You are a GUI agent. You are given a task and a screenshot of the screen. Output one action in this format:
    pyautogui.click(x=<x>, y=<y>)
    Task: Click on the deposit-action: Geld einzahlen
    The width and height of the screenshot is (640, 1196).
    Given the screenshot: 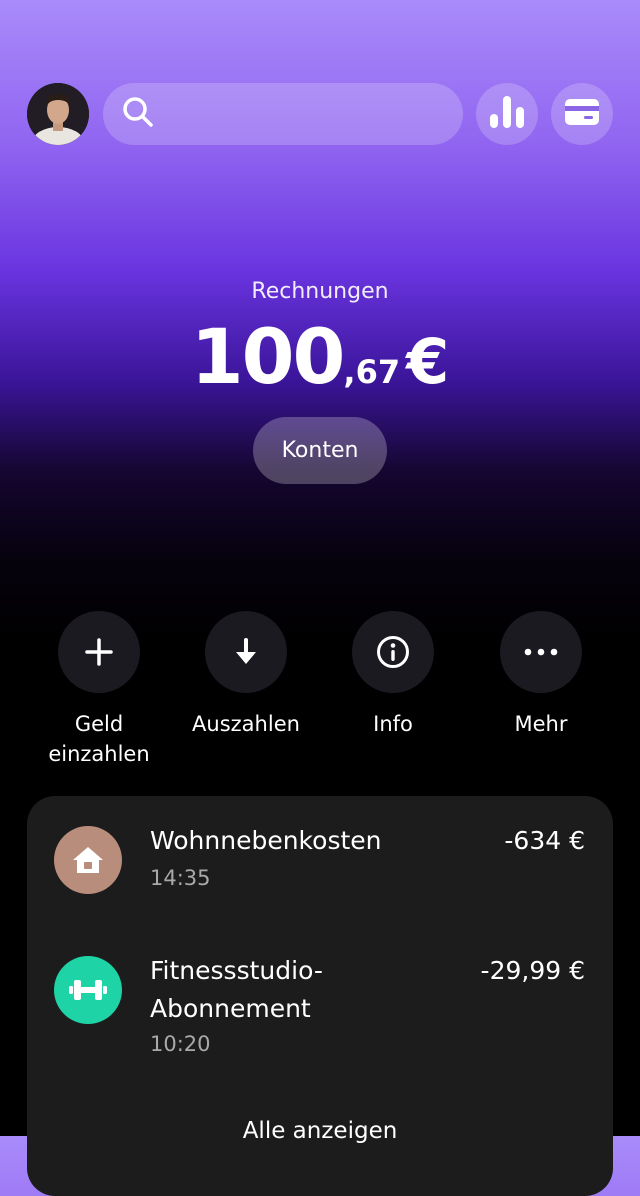 What is the action you would take?
    pyautogui.click(x=99, y=690)
    